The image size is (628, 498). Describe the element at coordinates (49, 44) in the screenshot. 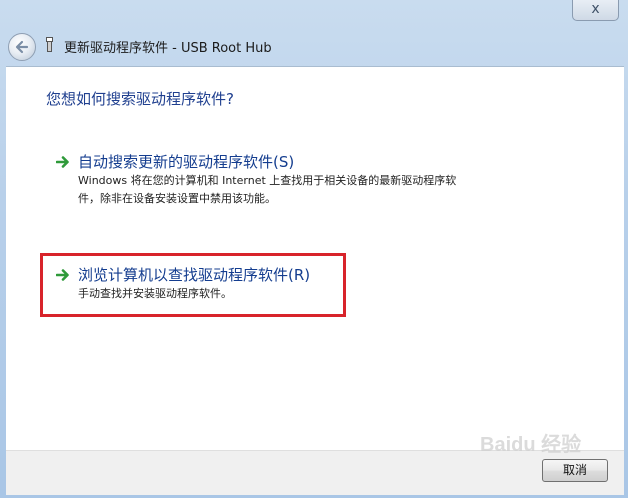

I see `usb-device-icon` at that location.